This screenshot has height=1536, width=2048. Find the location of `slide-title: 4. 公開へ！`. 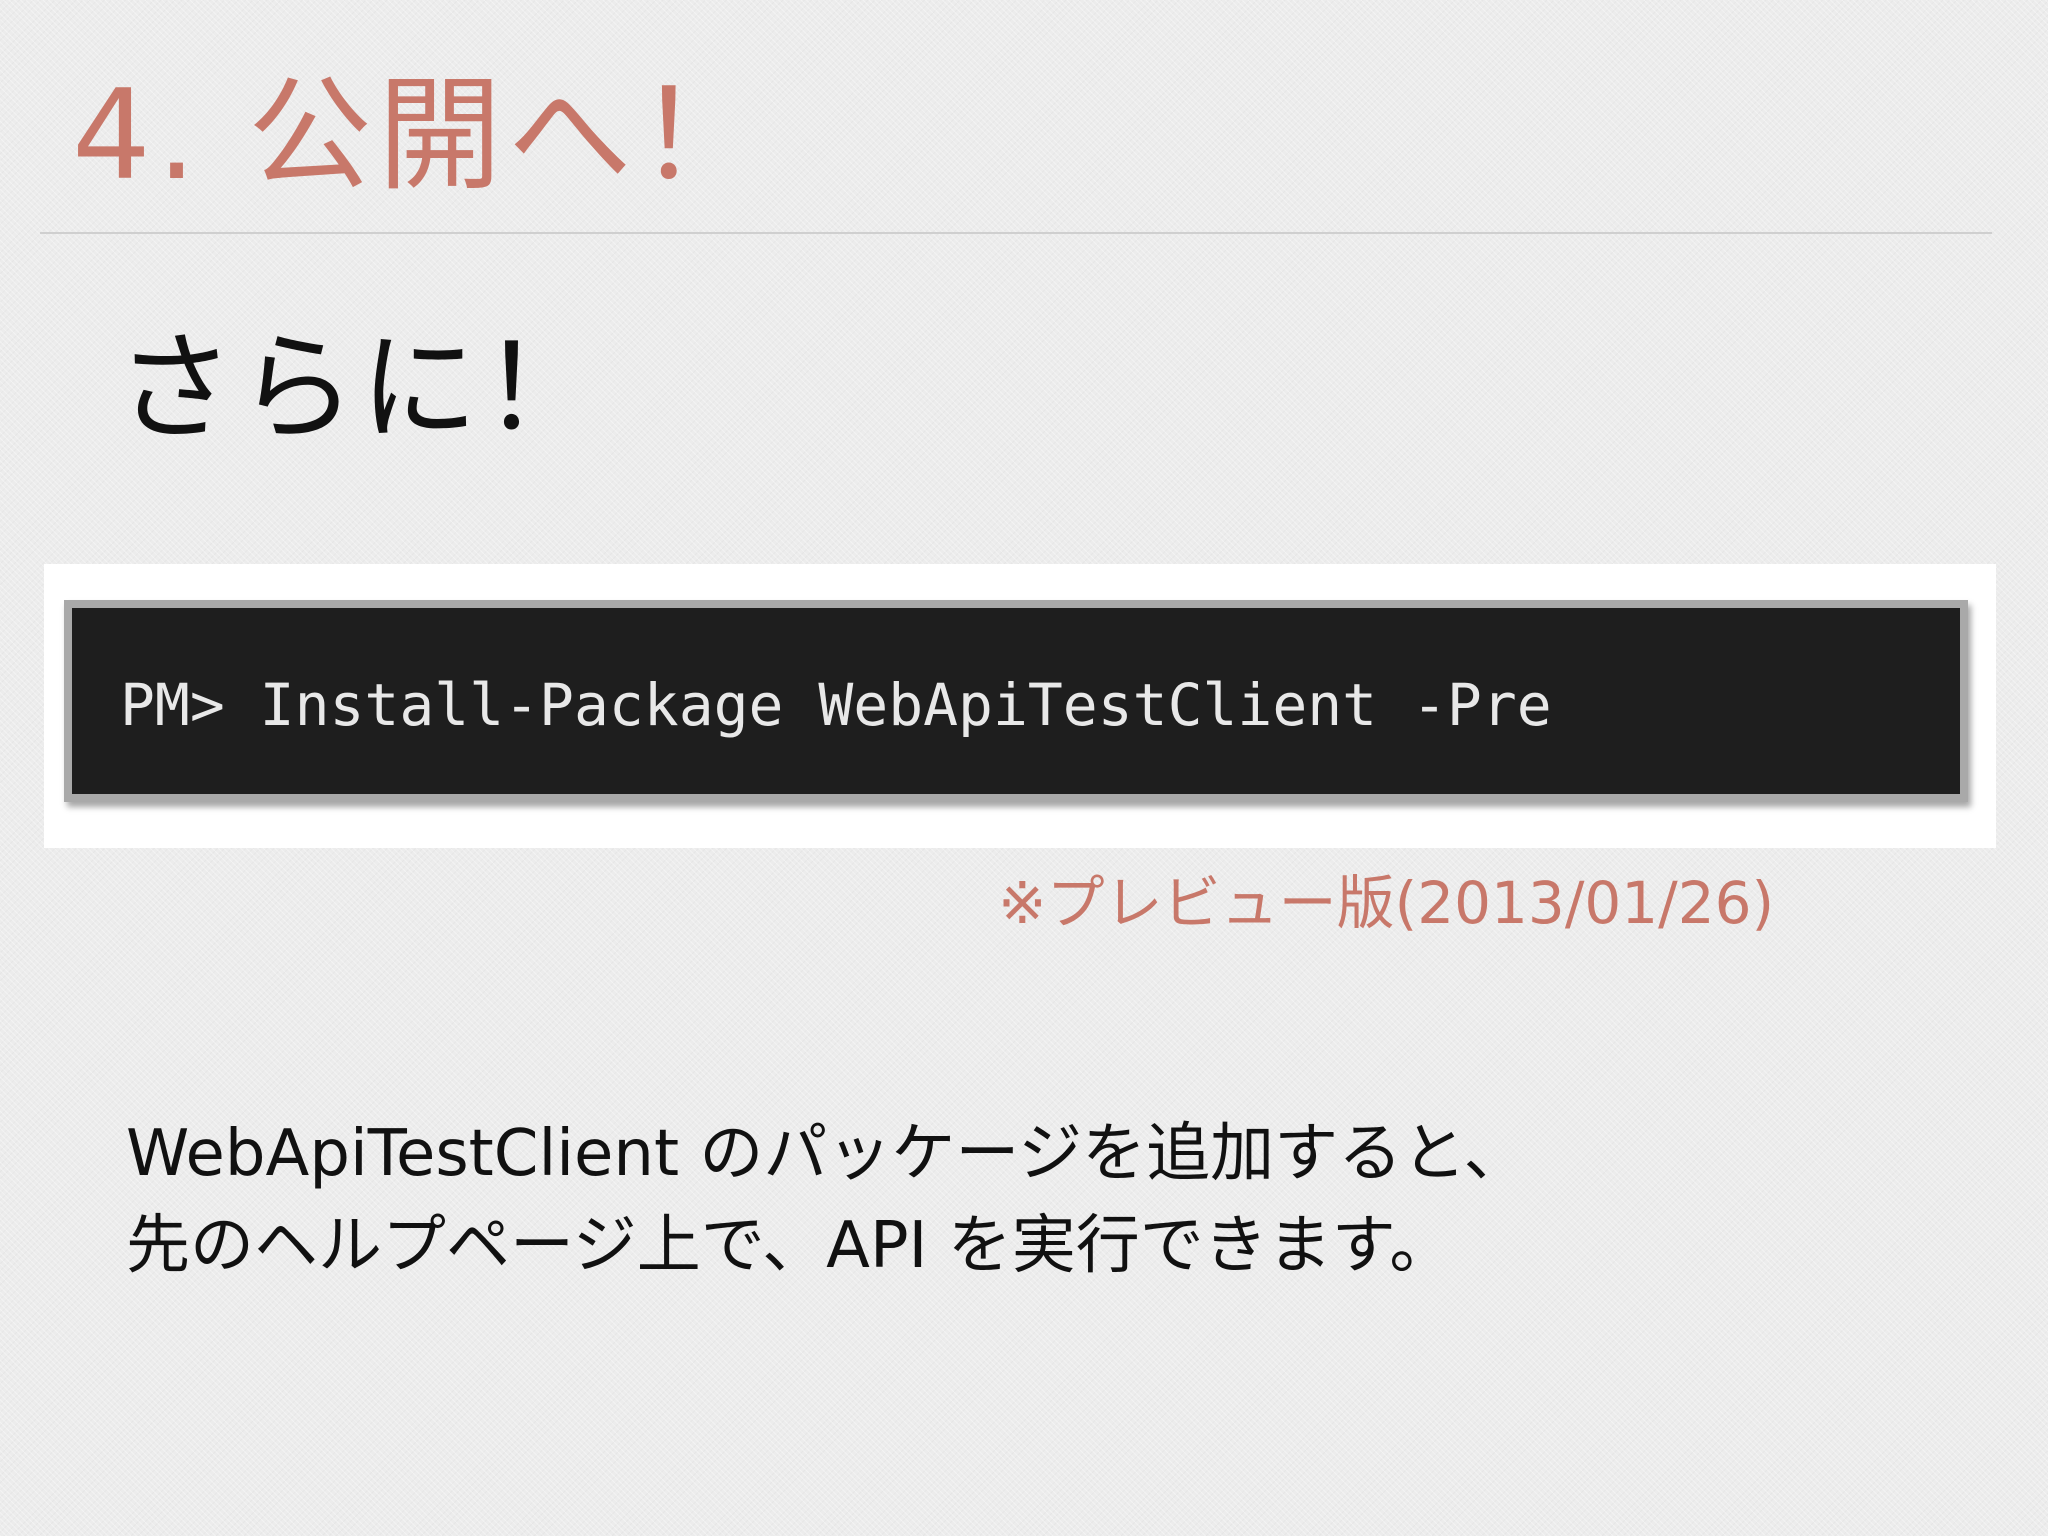

slide-title: 4. 公開へ！ is located at coordinates (420, 136).